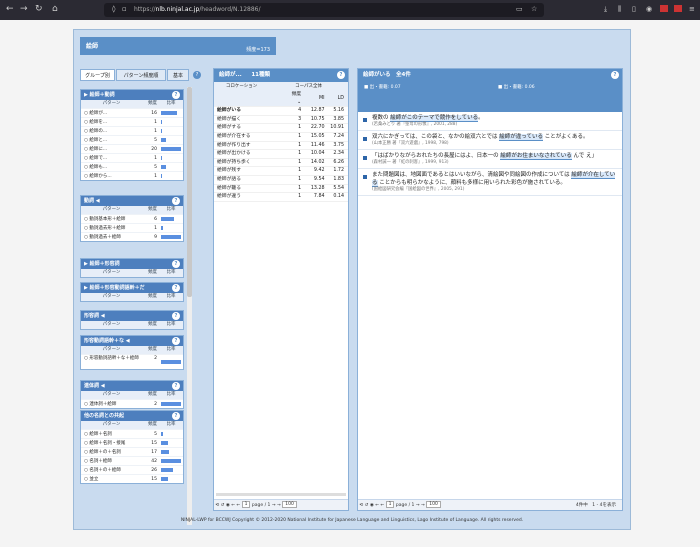 This screenshot has width=700, height=547. Describe the element at coordinates (250, 189) in the screenshot. I see `collocation: 絵師が籠る` at that location.